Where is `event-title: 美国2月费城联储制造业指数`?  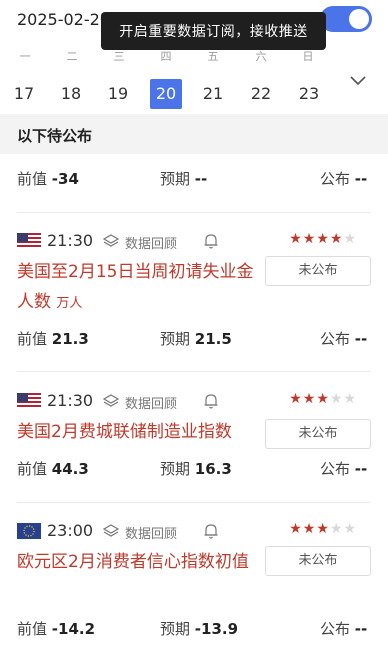 event-title: 美国2月费城联储制造业指数 is located at coordinates (124, 432).